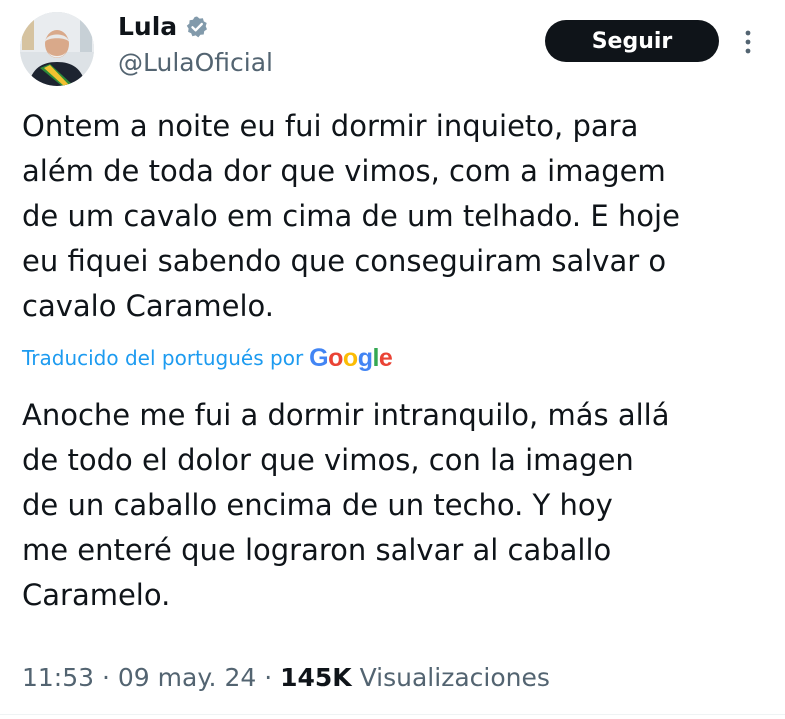  What do you see at coordinates (147, 27) in the screenshot?
I see `display-name: Lula` at bounding box center [147, 27].